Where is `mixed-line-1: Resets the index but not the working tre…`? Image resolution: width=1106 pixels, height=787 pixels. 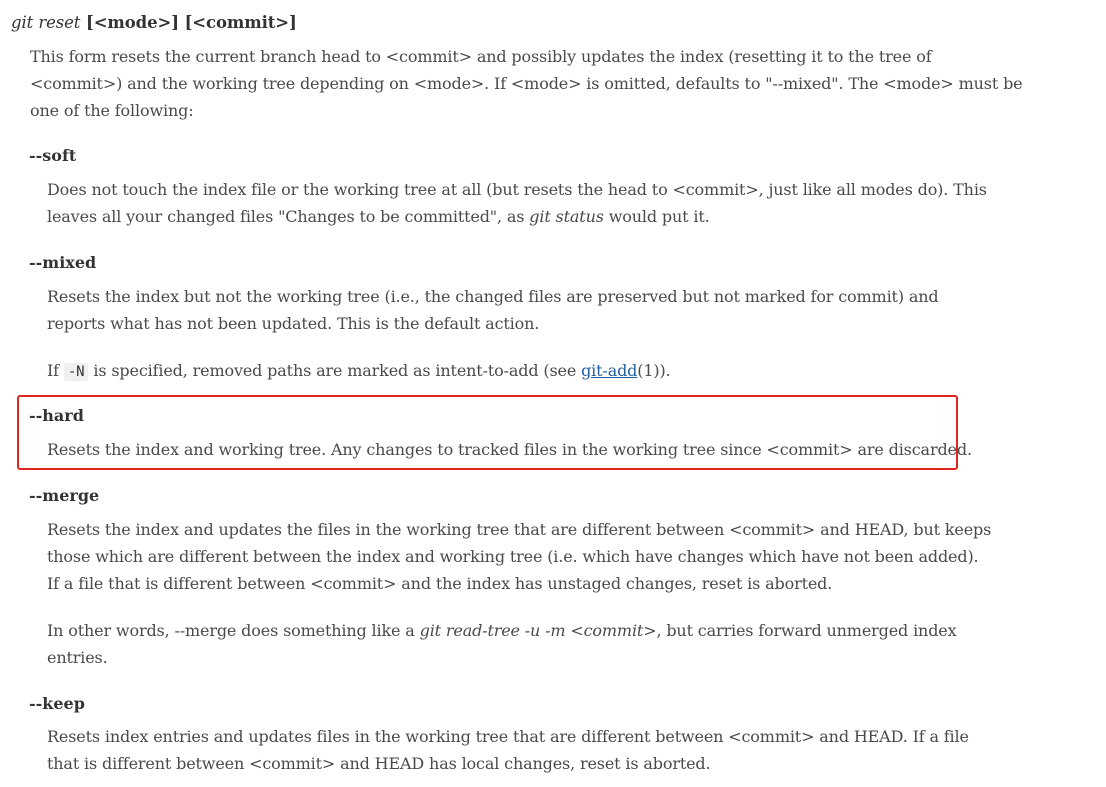
mixed-line-1: Resets the index but not the working tre… is located at coordinates (493, 296).